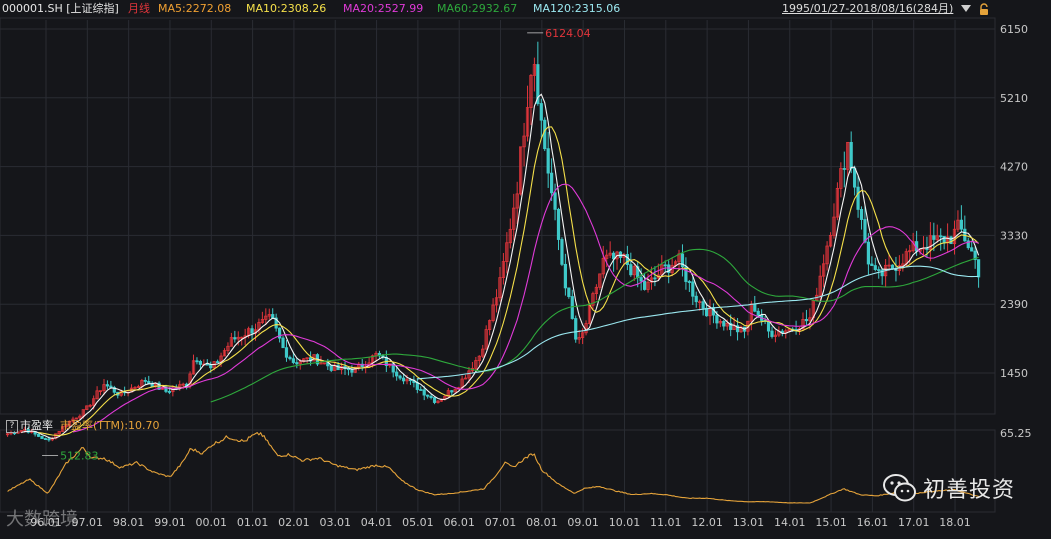  I want to click on date-range-selector: 1995/01/27-2018/08/16(284月), so click(867, 9).